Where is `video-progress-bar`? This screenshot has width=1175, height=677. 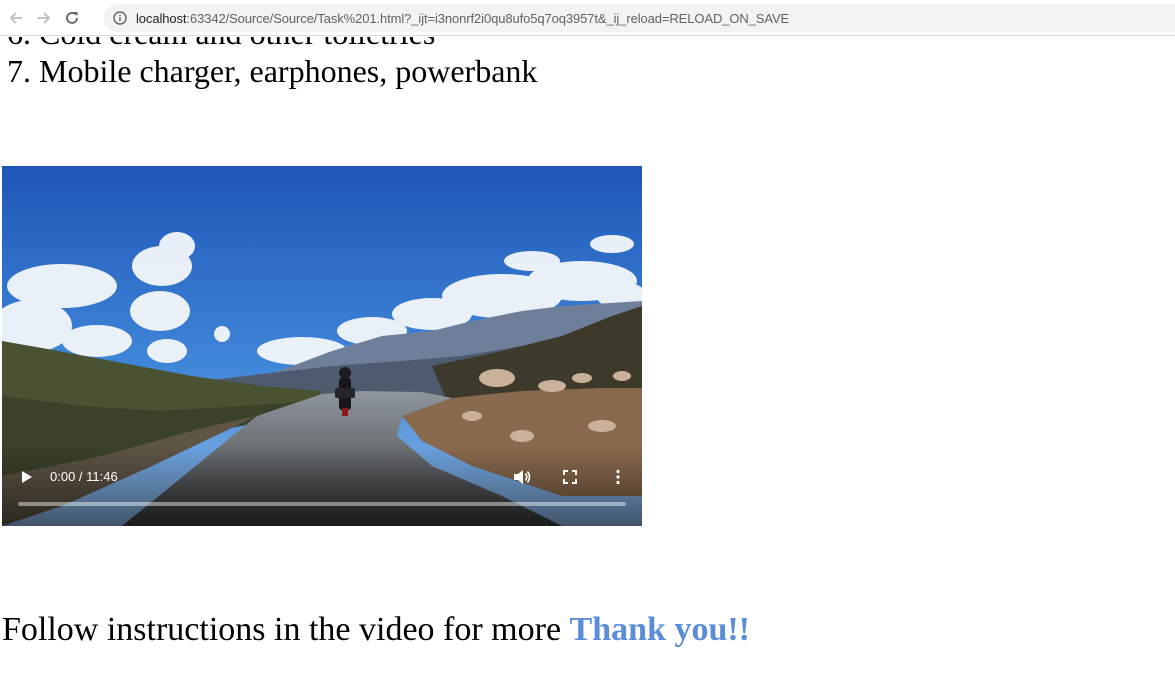
video-progress-bar is located at coordinates (322, 504).